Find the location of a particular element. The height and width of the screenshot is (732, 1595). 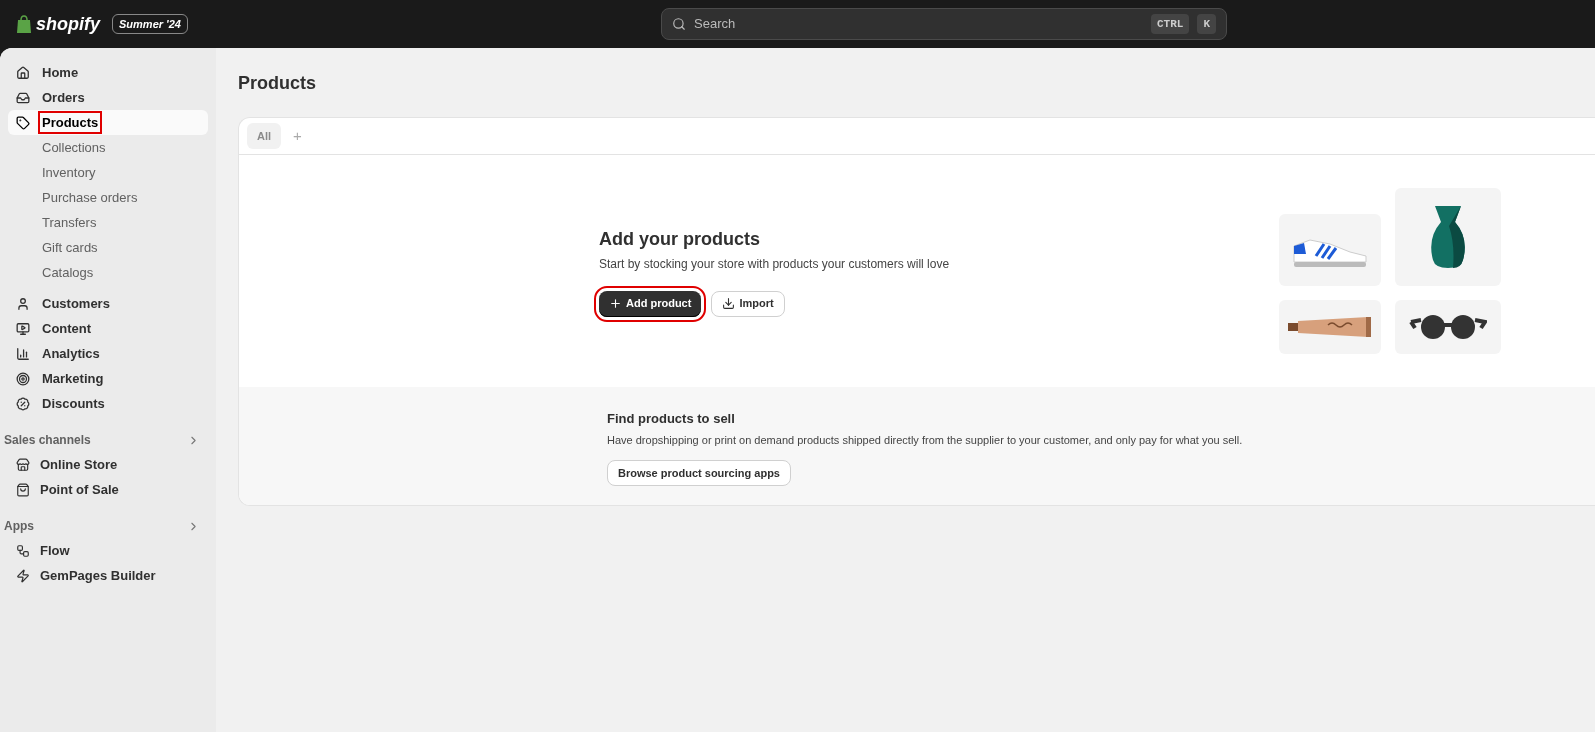

search-icon is located at coordinates (679, 24).